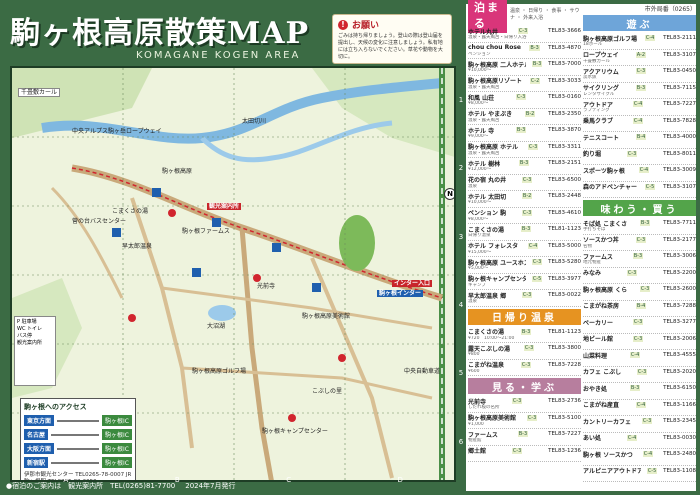  What do you see at coordinates (679, 322) in the screenshot?
I see `entry-phone: TEL83-3277` at bounding box center [679, 322].